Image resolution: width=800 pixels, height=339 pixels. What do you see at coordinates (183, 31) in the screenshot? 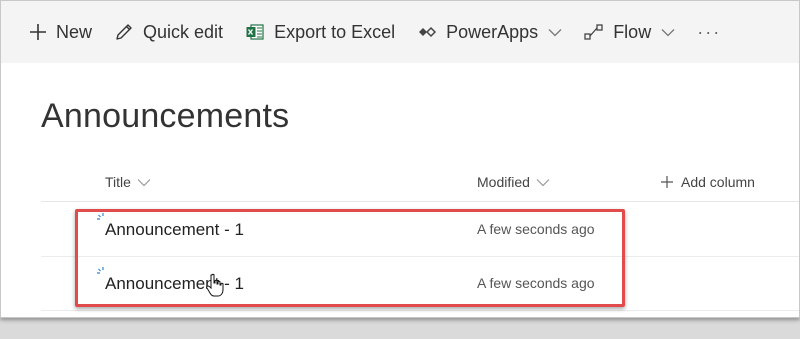
I see `quick-edit-label: Quick edit` at bounding box center [183, 31].